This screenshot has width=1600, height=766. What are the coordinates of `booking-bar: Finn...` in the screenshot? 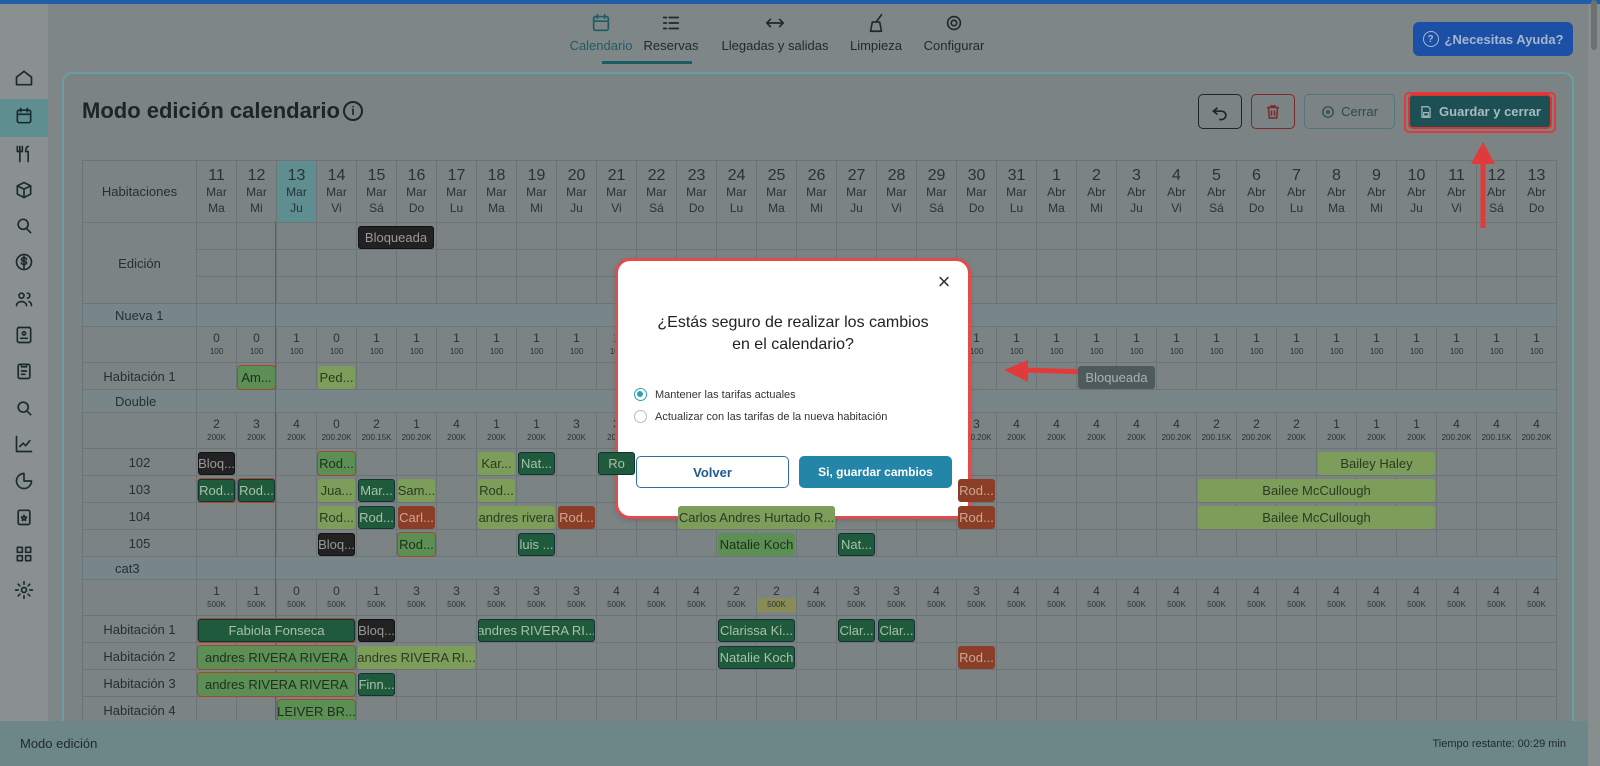 It's located at (376, 684).